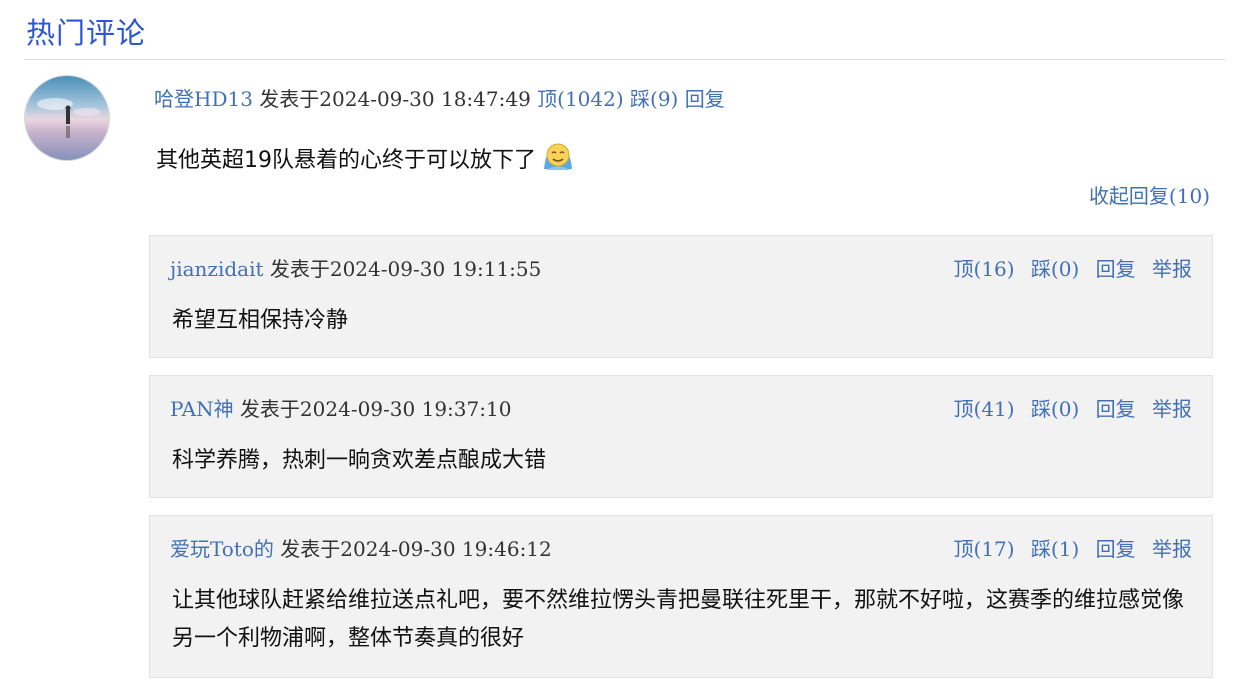 This screenshot has height=691, width=1238. Describe the element at coordinates (405, 269) in the screenshot. I see `reply-timestamp: 发表于2024-09-30 19:11:55` at that location.